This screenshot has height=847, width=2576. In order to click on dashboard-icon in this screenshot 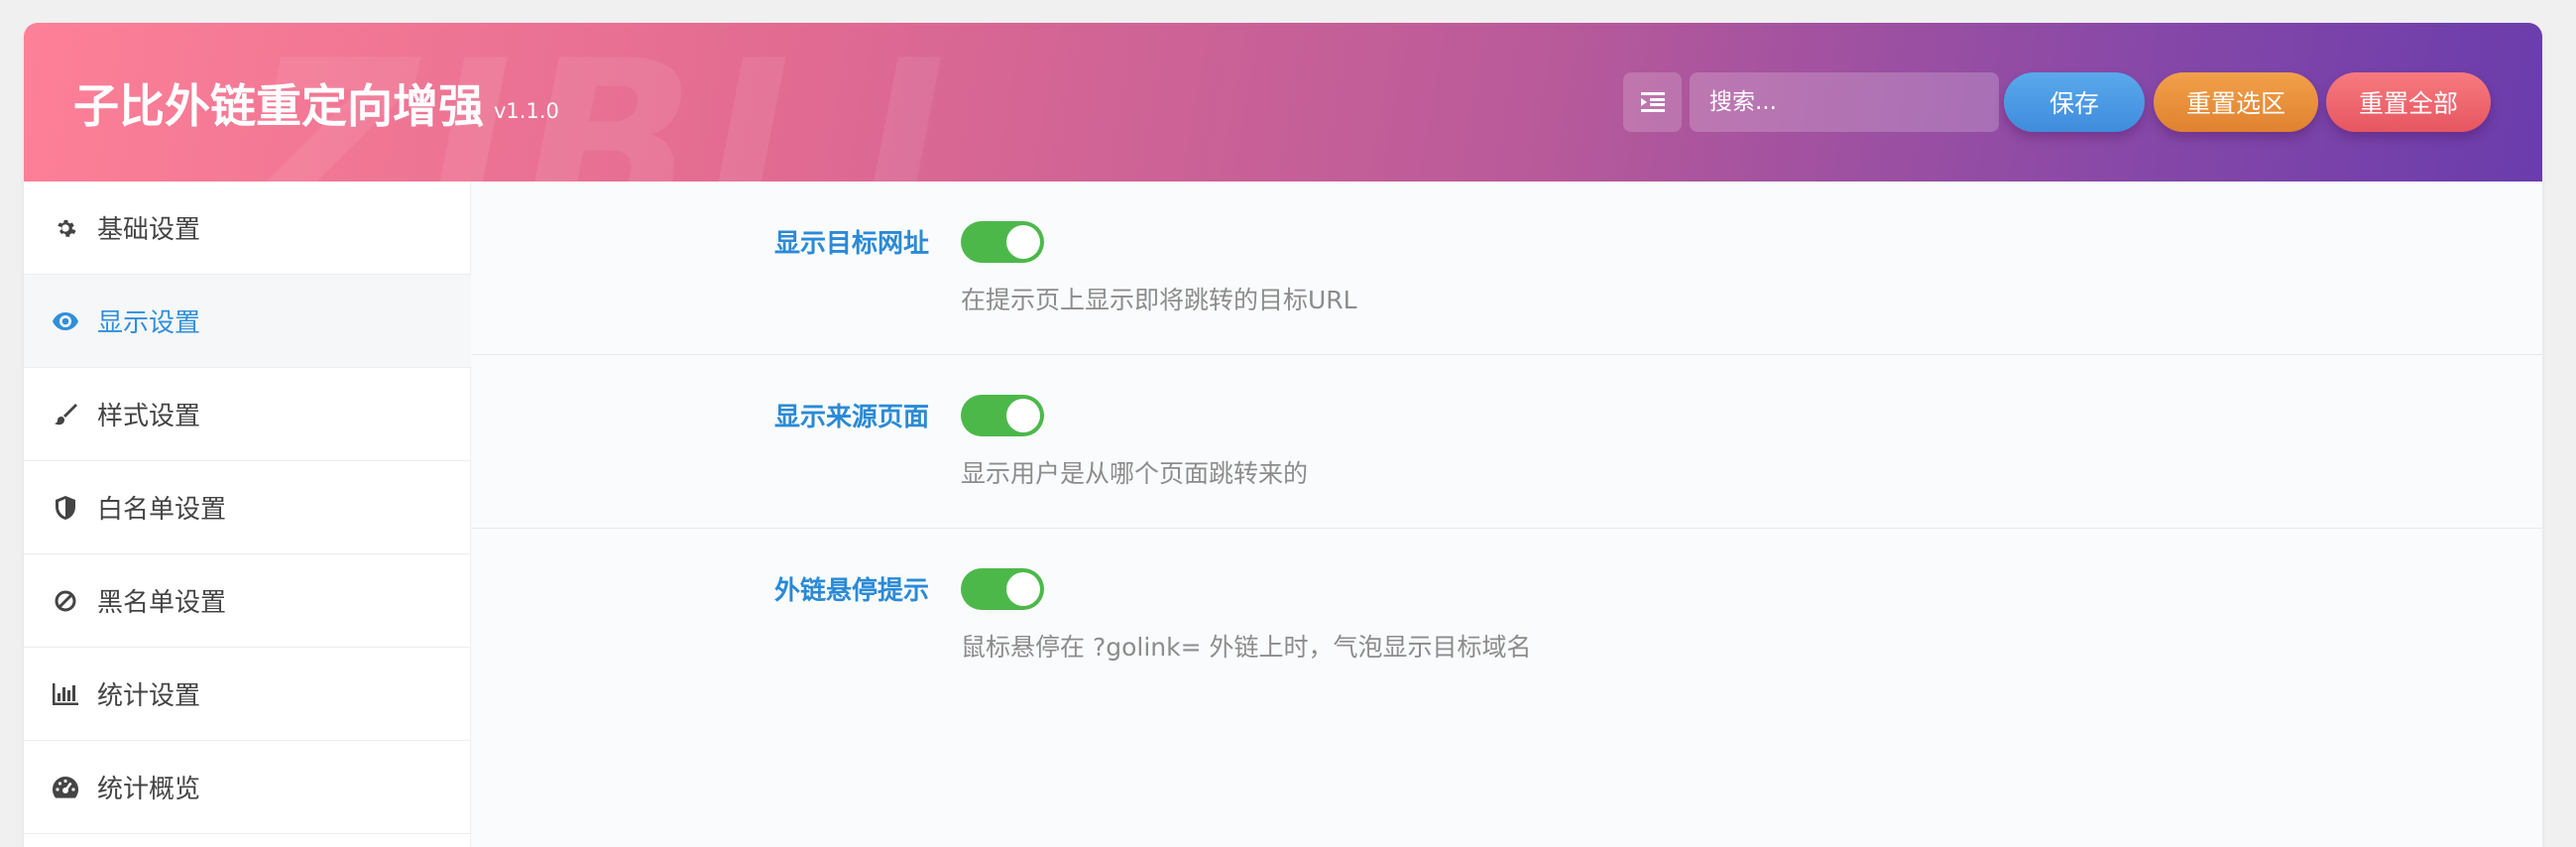, I will do `click(65, 787)`.